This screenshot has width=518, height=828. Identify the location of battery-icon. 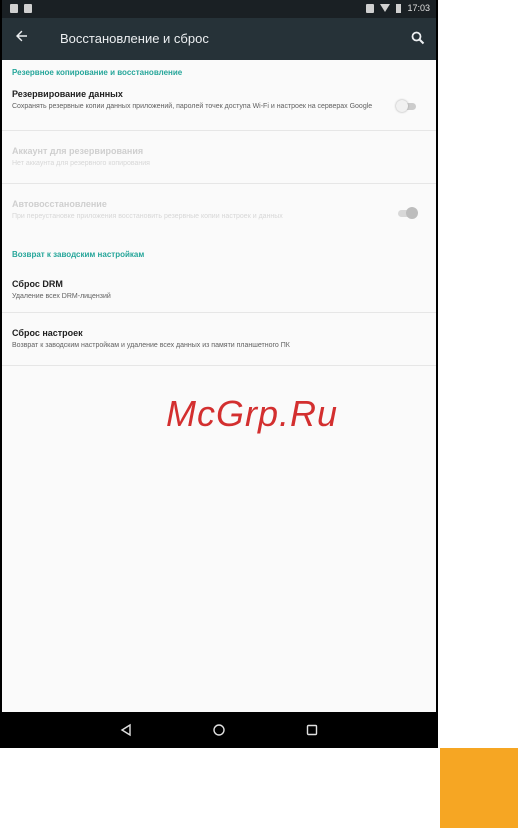
(399, 8).